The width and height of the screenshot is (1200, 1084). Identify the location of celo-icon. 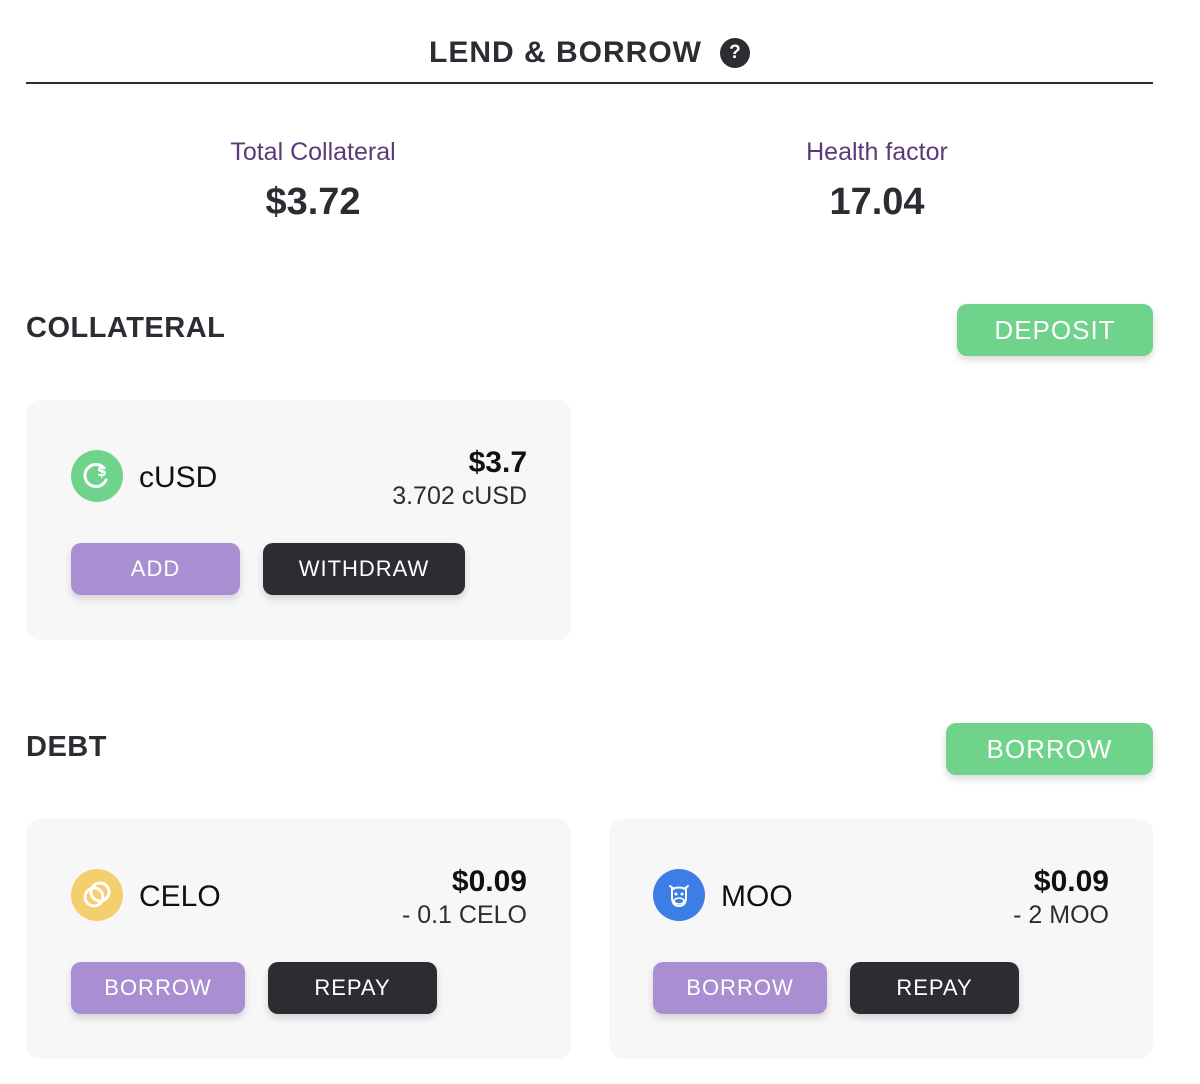
(97, 895).